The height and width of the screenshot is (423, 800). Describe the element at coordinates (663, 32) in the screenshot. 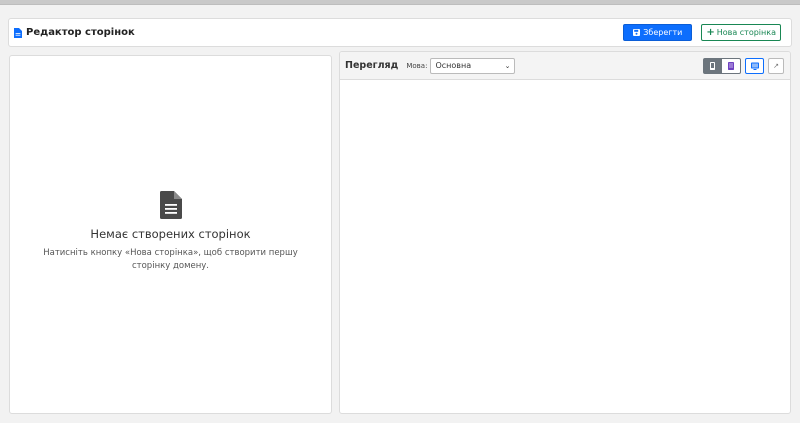

I see `save-button-label: Зберегти` at that location.